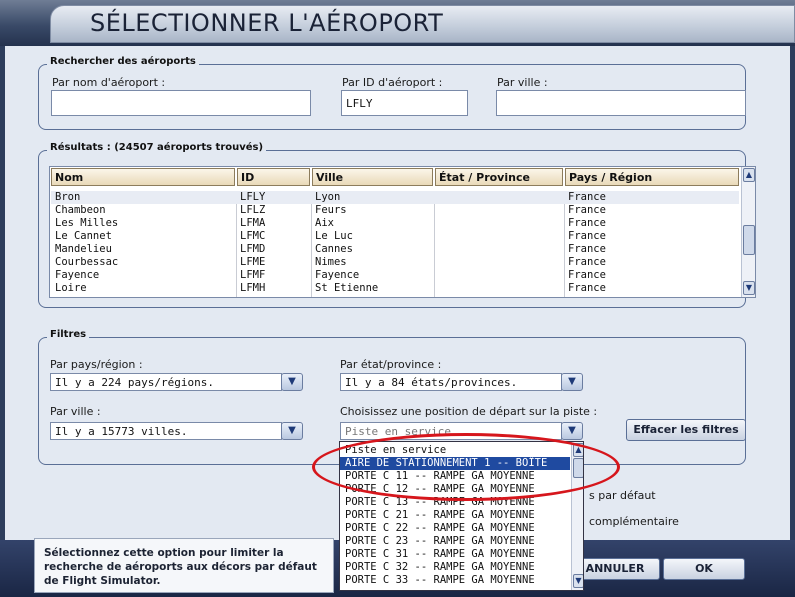 The height and width of the screenshot is (597, 795). What do you see at coordinates (253, 288) in the screenshot?
I see `cell-id: LFMH` at bounding box center [253, 288].